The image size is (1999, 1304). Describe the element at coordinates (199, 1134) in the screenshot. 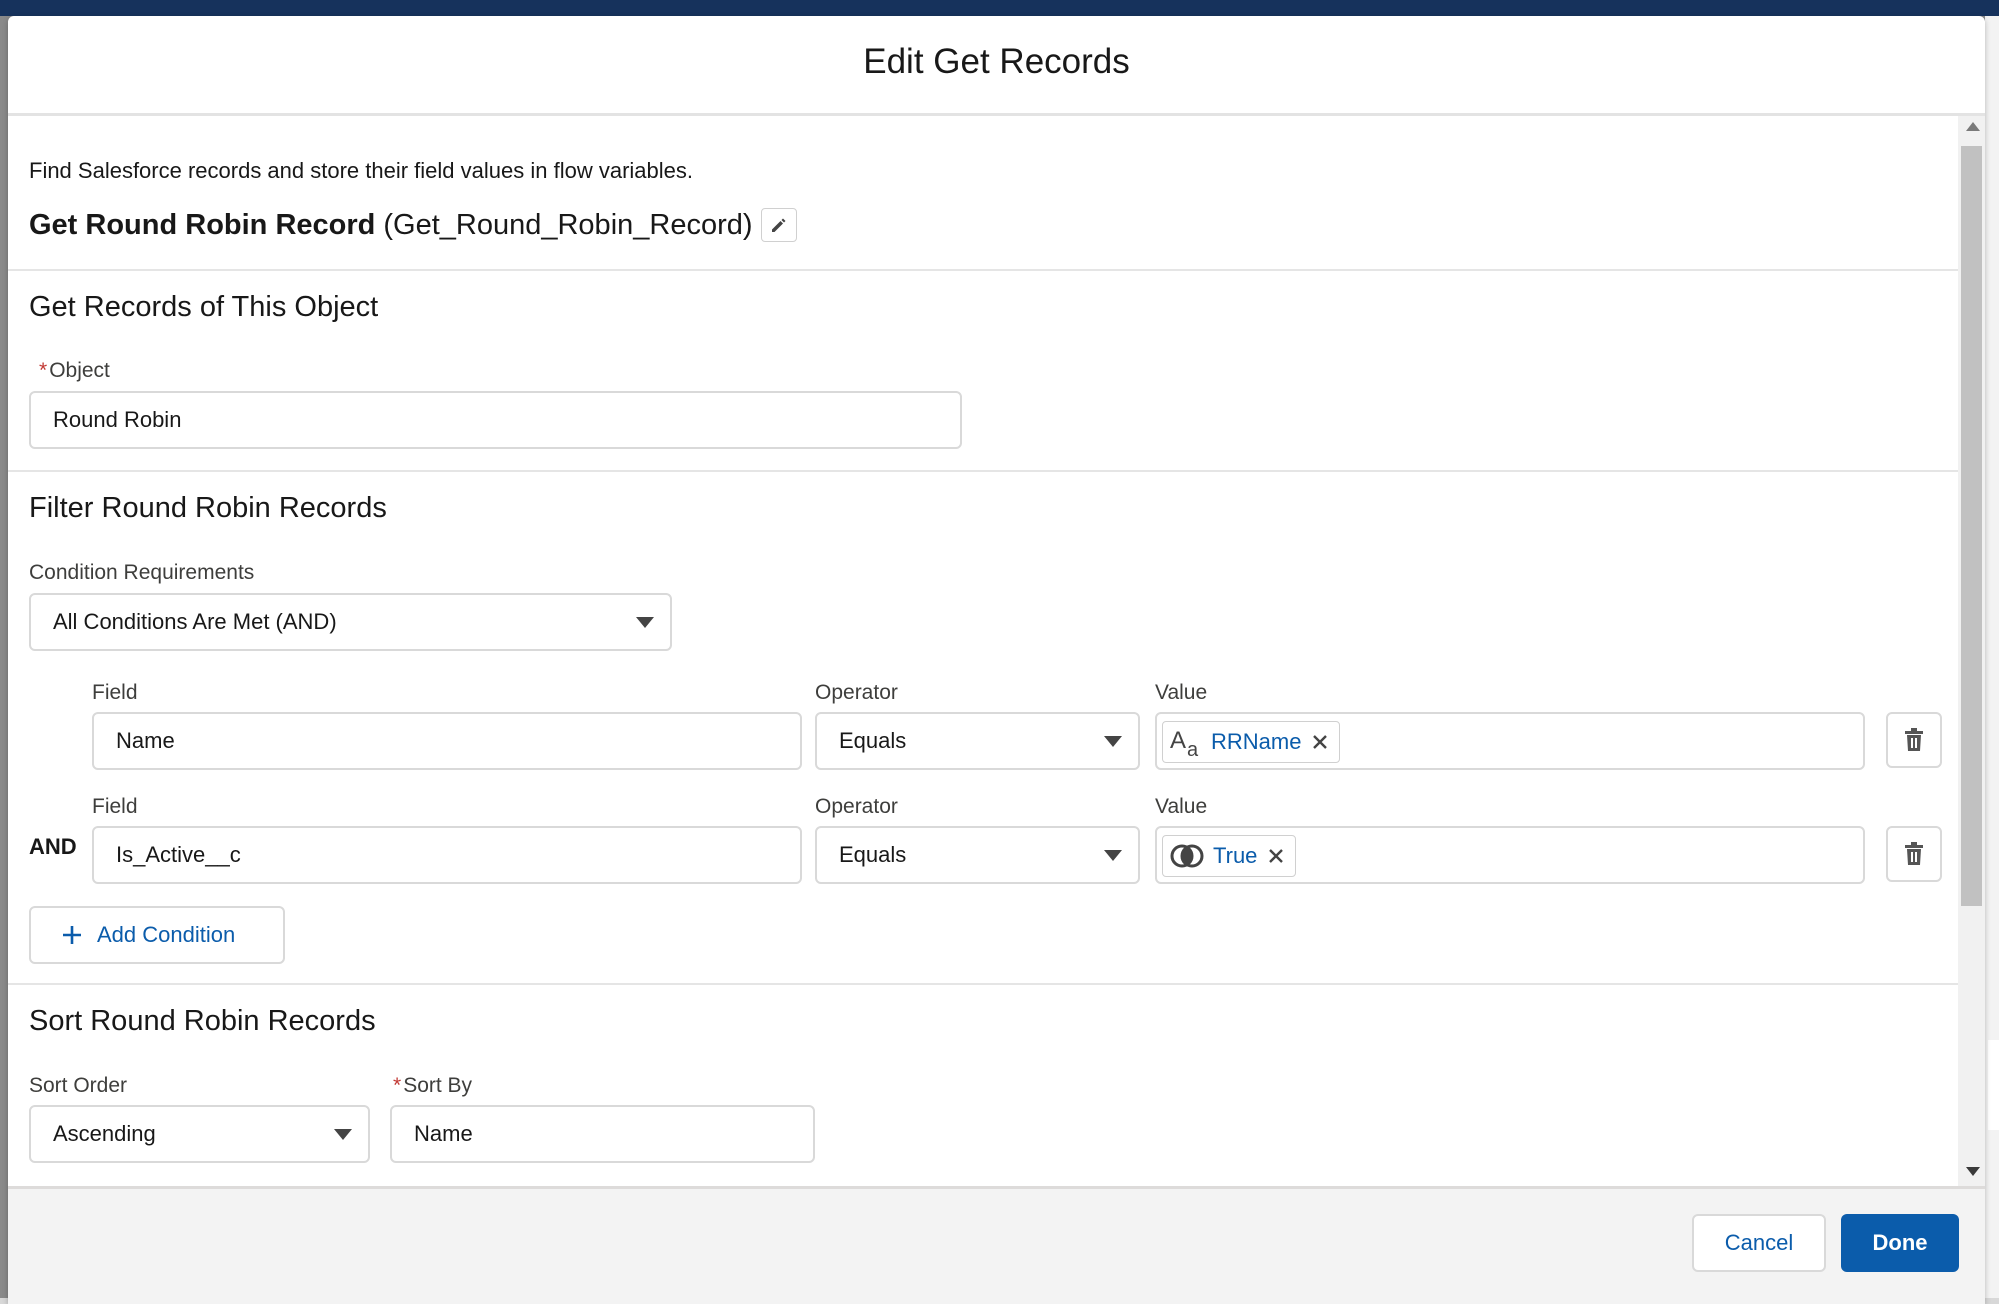

I see `sort-order-select: Ascending` at that location.